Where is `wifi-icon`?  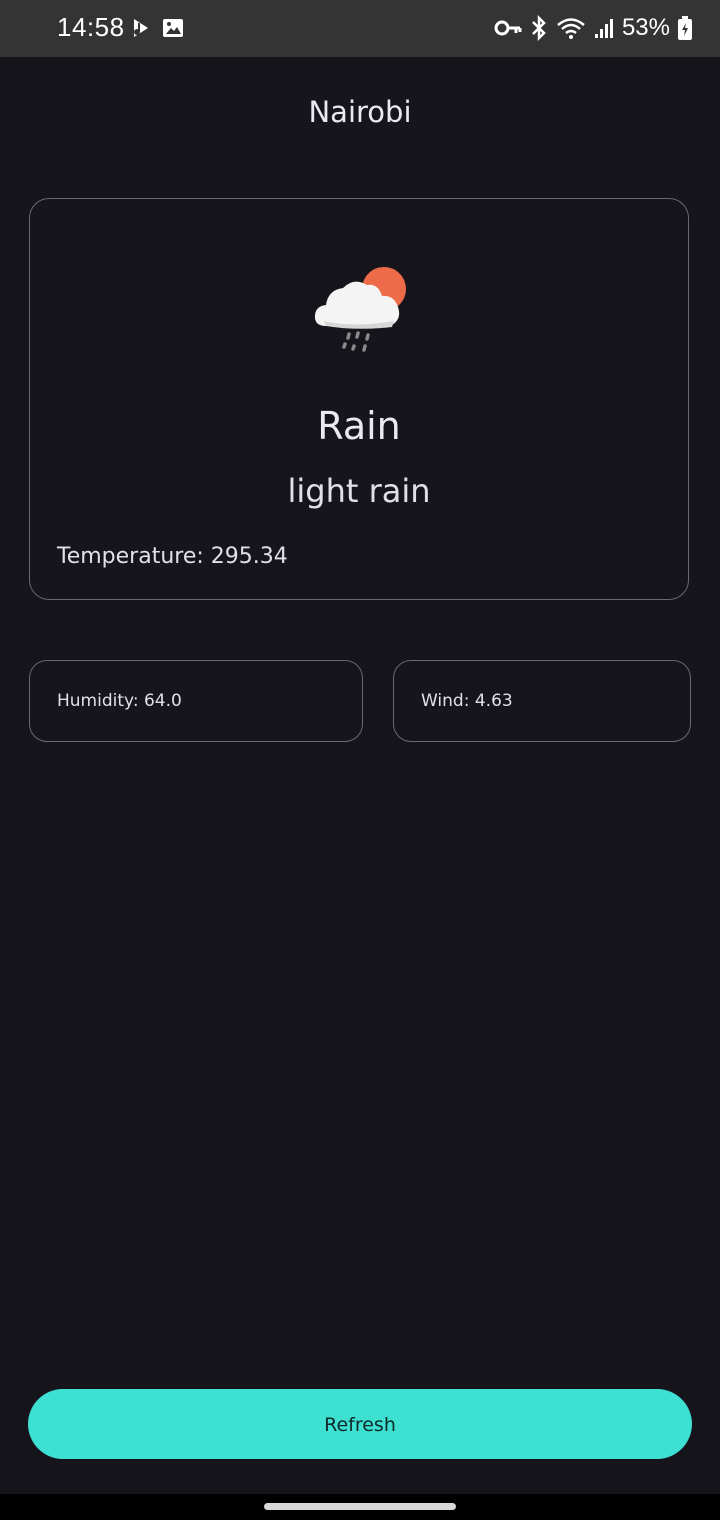 wifi-icon is located at coordinates (571, 28).